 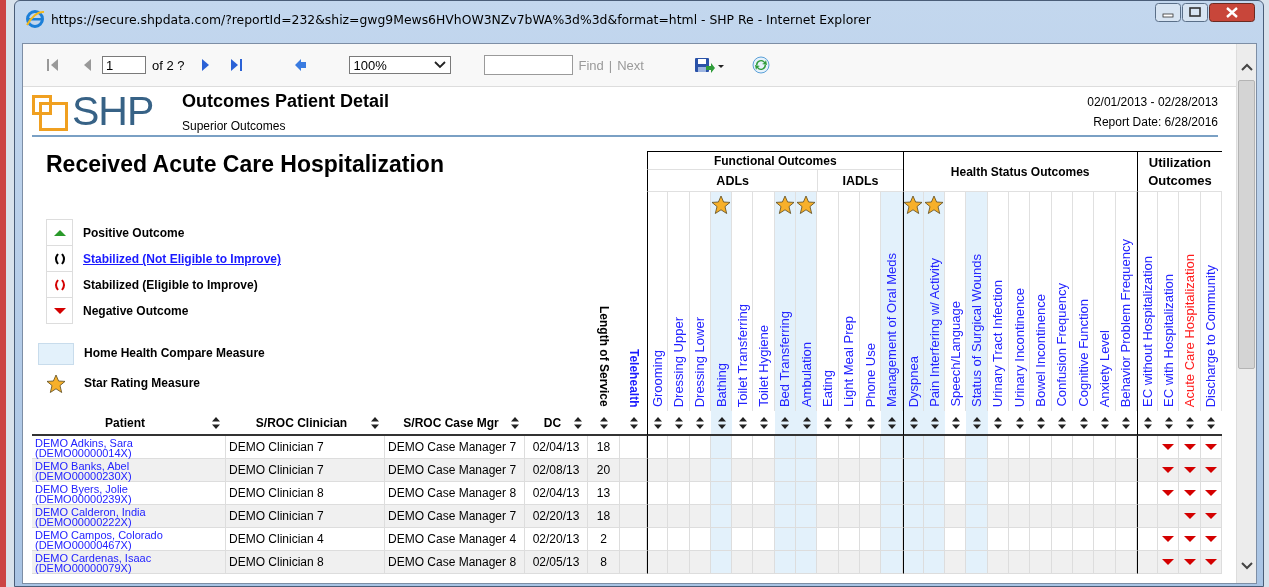 I want to click on previous-page-icon, so click(x=87, y=65).